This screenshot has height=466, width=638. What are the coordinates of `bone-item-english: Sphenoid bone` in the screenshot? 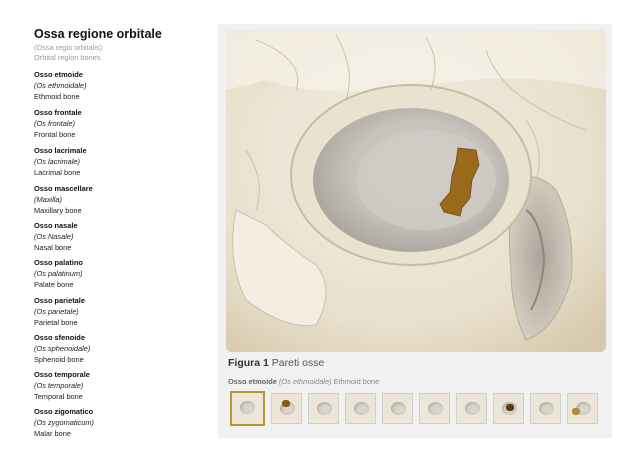 It's located at (59, 359).